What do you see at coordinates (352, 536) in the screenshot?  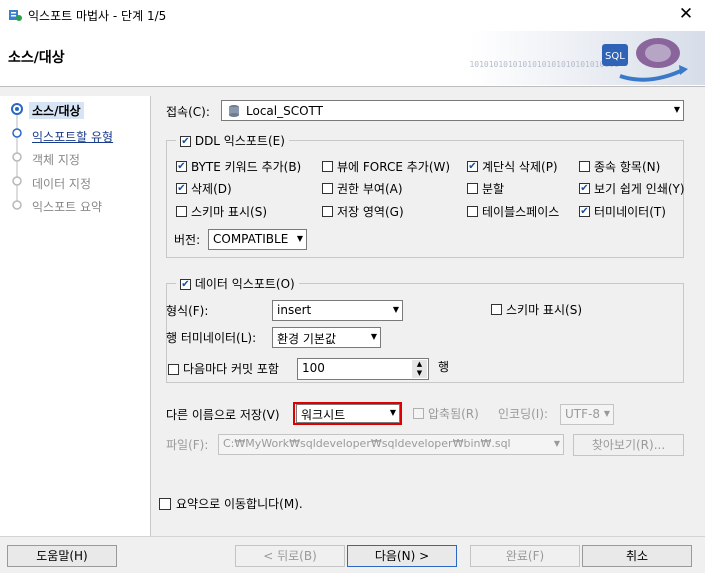 I see `footer-divider` at bounding box center [352, 536].